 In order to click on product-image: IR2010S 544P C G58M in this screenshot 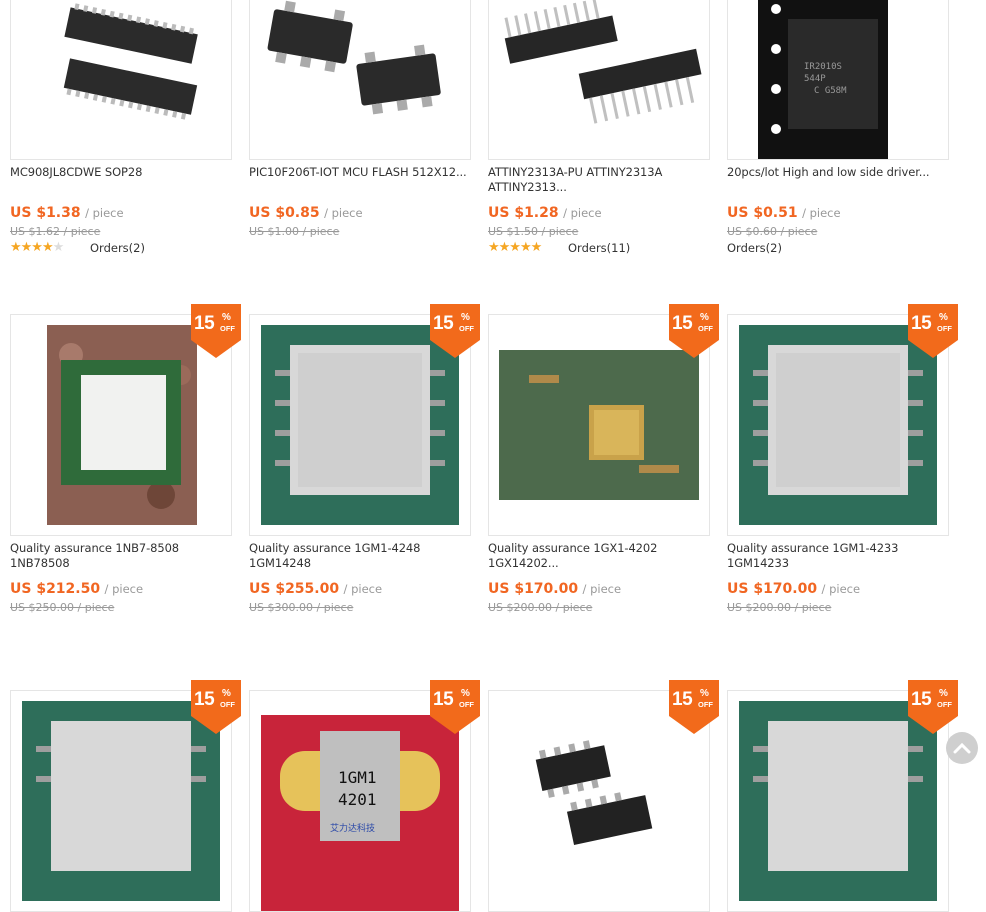, I will do `click(838, 80)`.